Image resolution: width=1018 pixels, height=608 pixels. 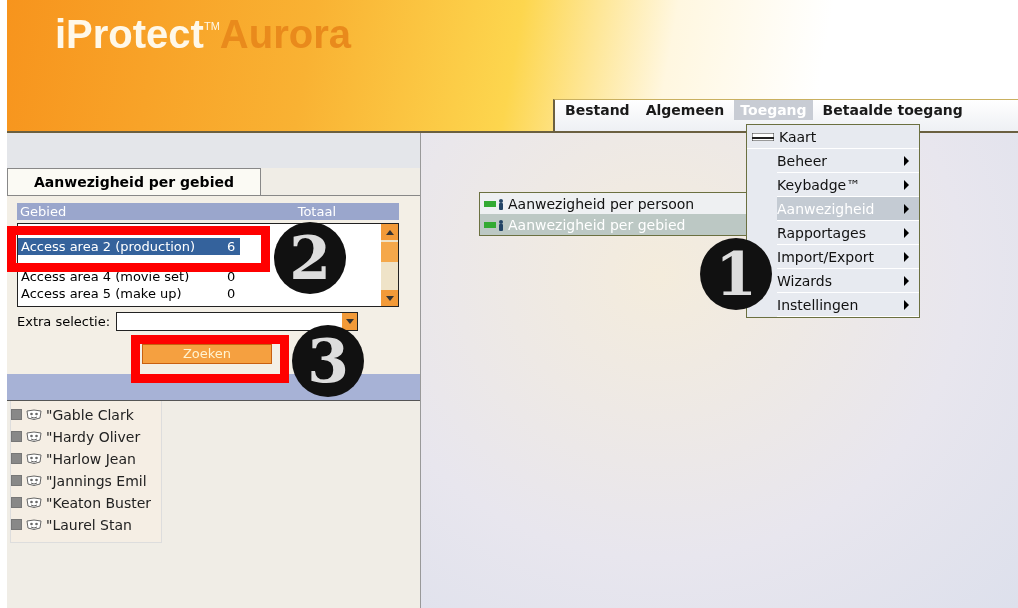 I want to click on menu-item: Import/Export, so click(x=848, y=257).